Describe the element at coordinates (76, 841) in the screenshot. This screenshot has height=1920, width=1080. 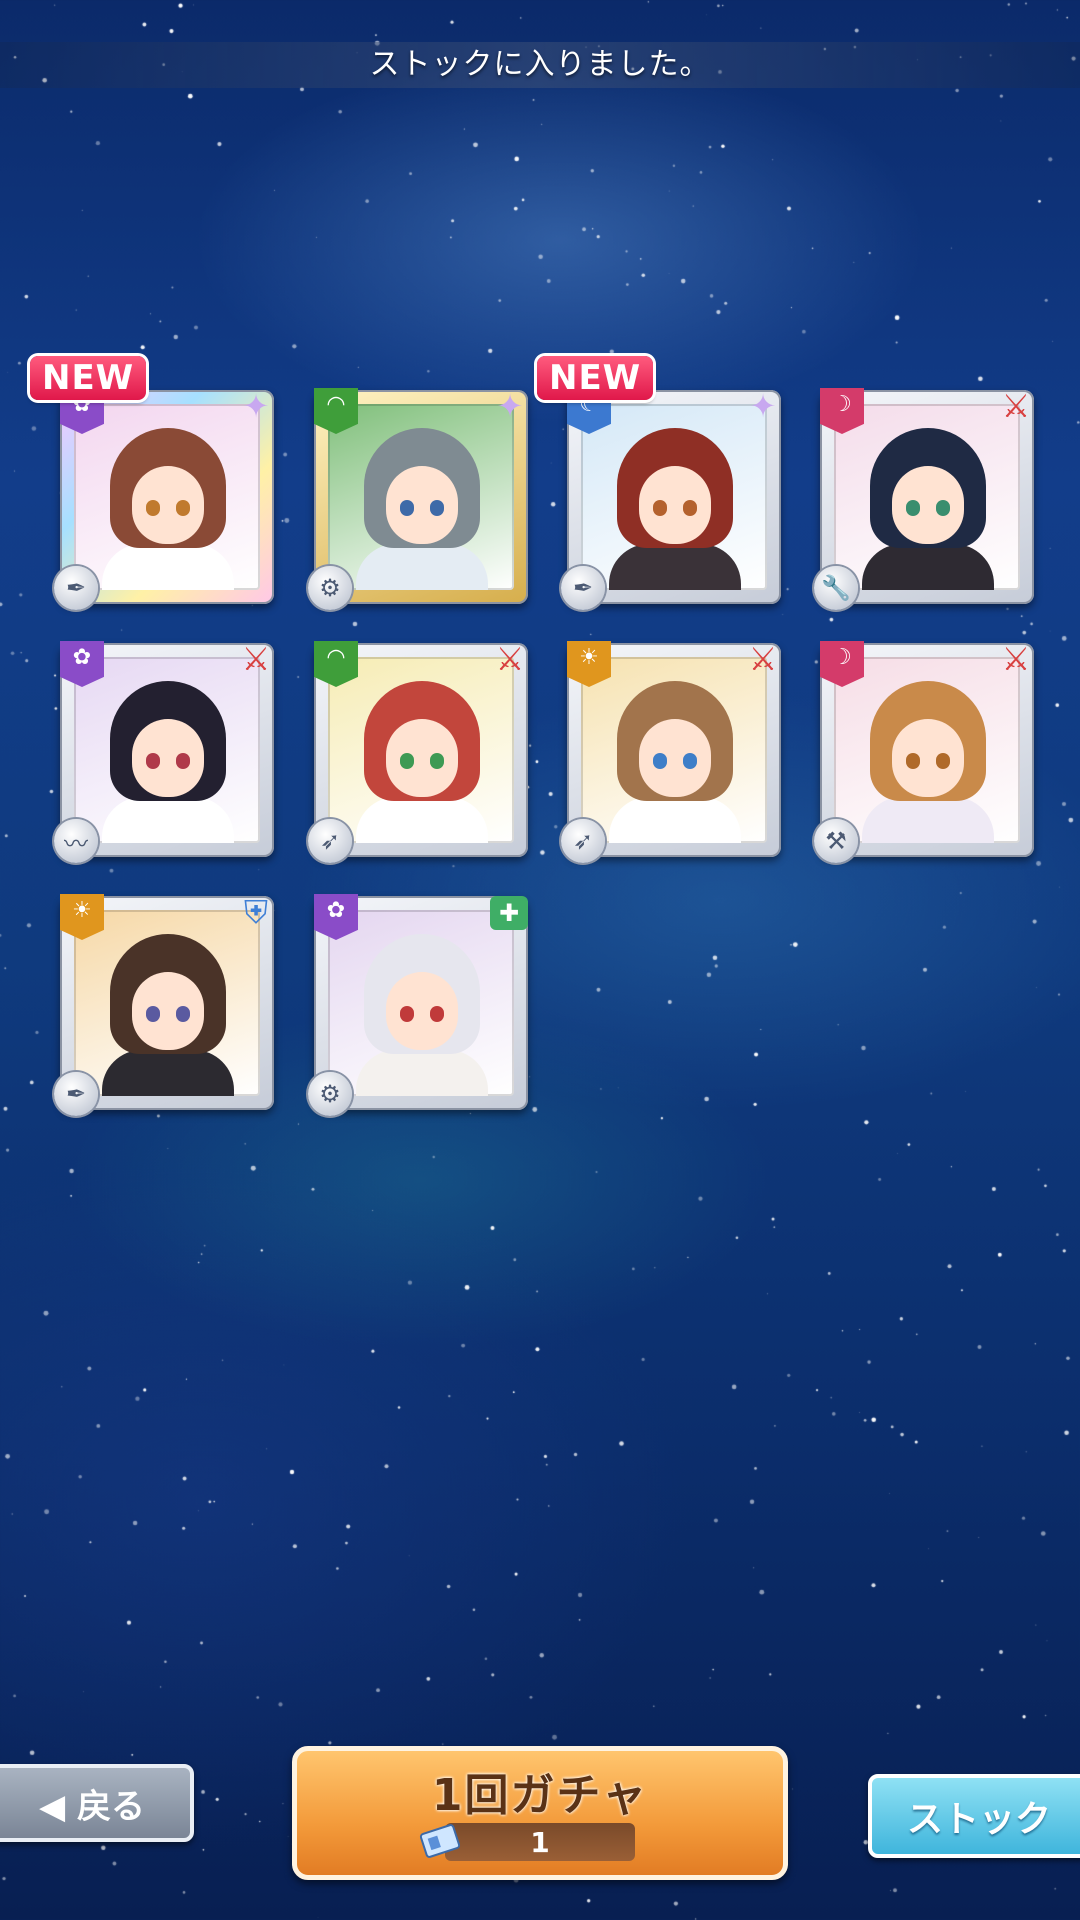
I see `whip-weapon-icon: 〰` at that location.